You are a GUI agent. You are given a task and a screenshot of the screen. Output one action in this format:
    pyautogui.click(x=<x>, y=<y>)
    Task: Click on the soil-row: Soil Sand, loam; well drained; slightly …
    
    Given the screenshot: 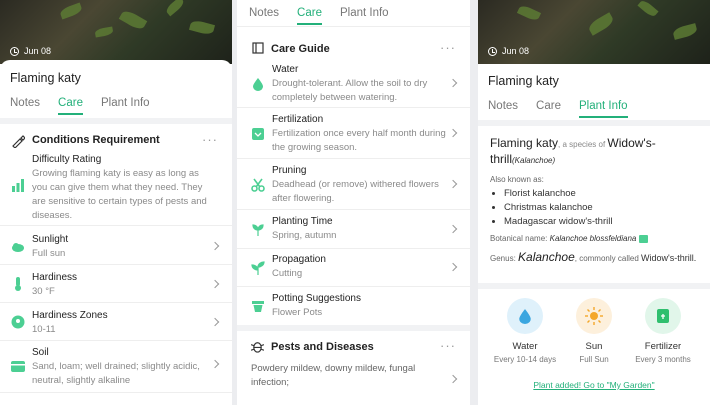 What is the action you would take?
    pyautogui.click(x=116, y=367)
    